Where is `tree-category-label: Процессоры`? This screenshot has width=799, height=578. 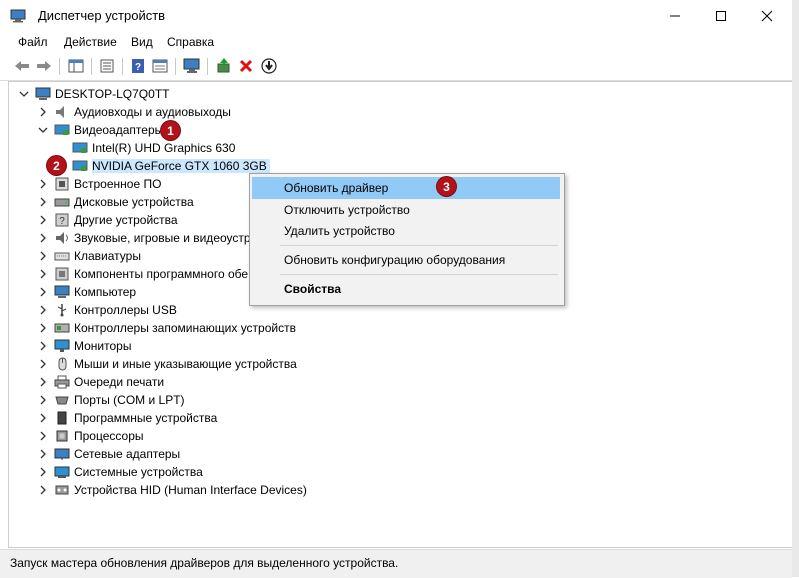
tree-category-label: Процессоры is located at coordinates (109, 436).